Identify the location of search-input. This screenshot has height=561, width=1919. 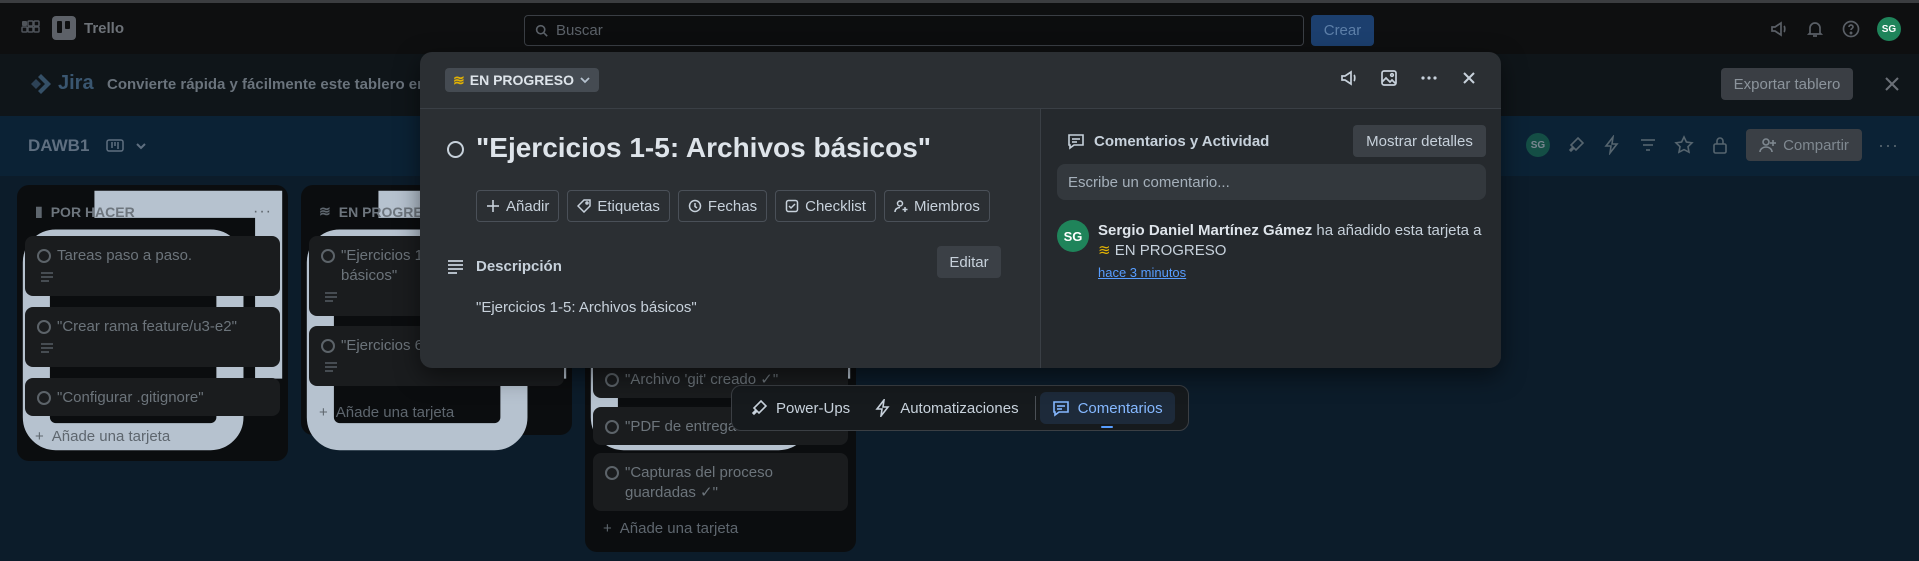
(906, 30).